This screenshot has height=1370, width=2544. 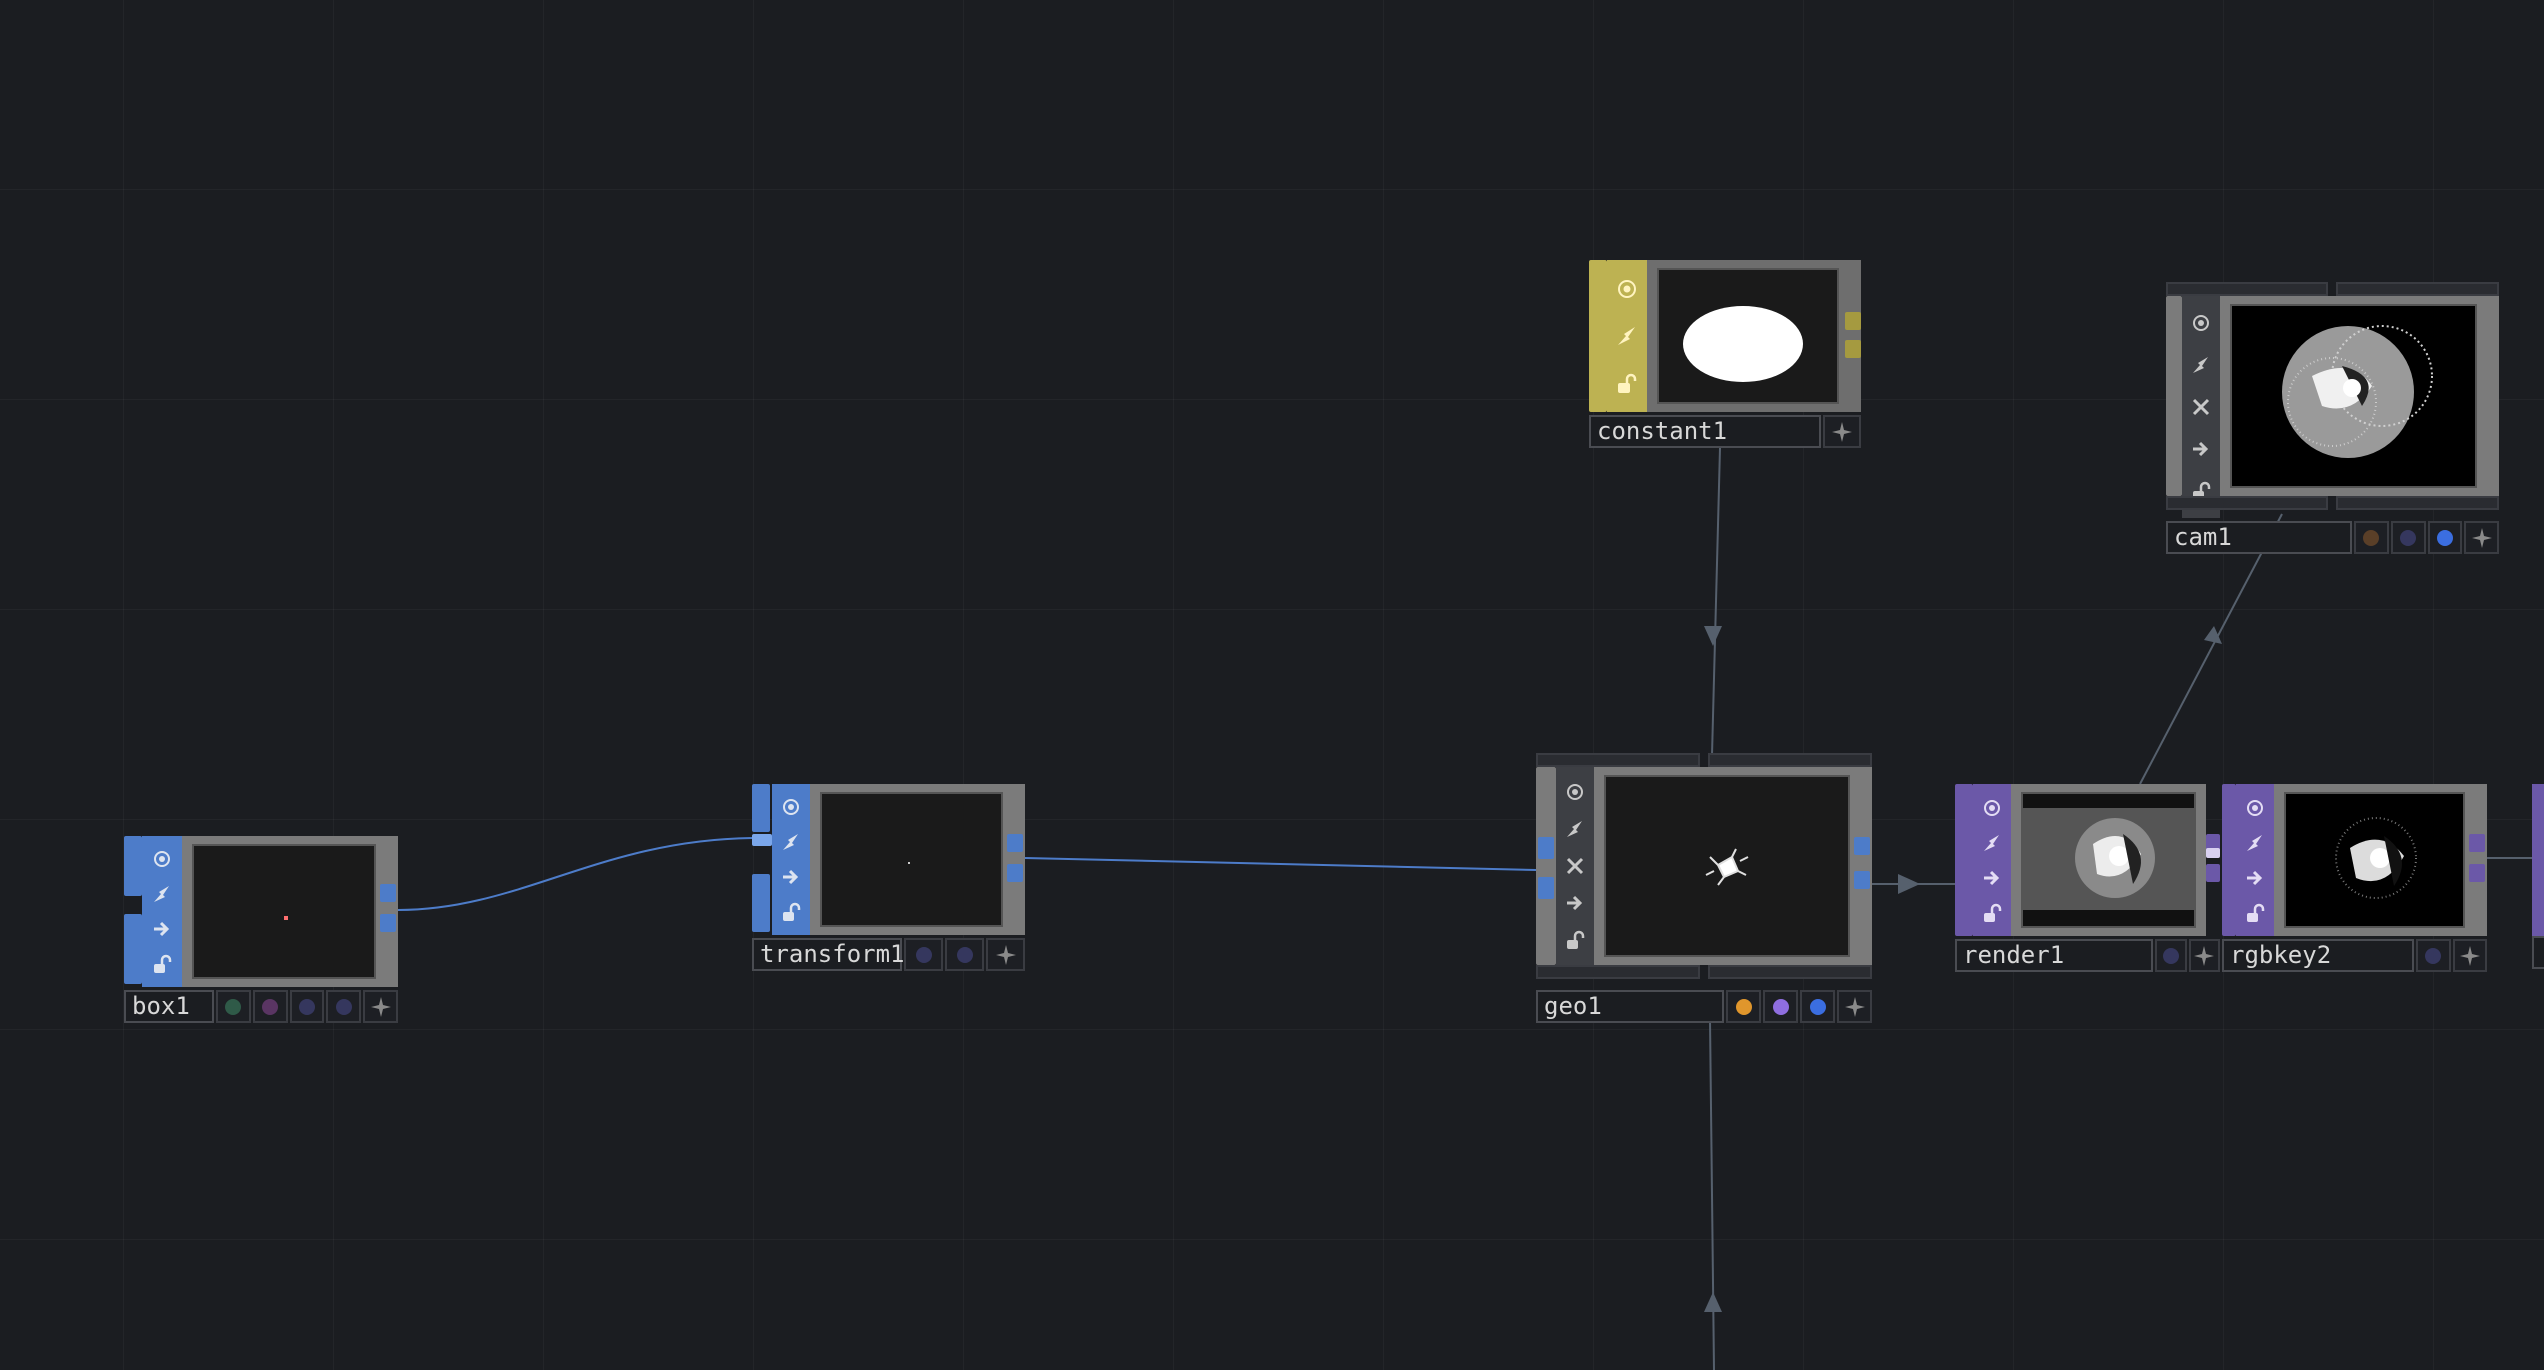 I want to click on node-label: geo1, so click(x=1630, y=1006).